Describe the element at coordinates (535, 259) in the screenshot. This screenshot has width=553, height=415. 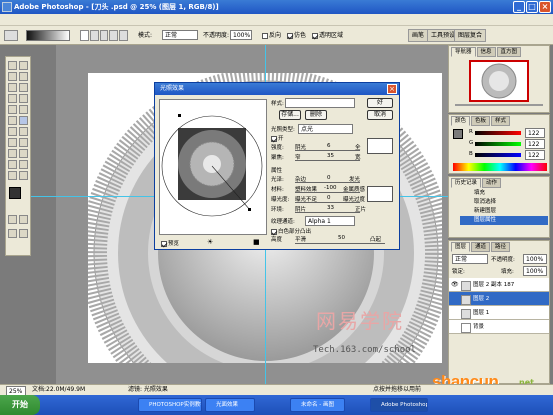
I see `layer-opacity-input: 100%` at that location.